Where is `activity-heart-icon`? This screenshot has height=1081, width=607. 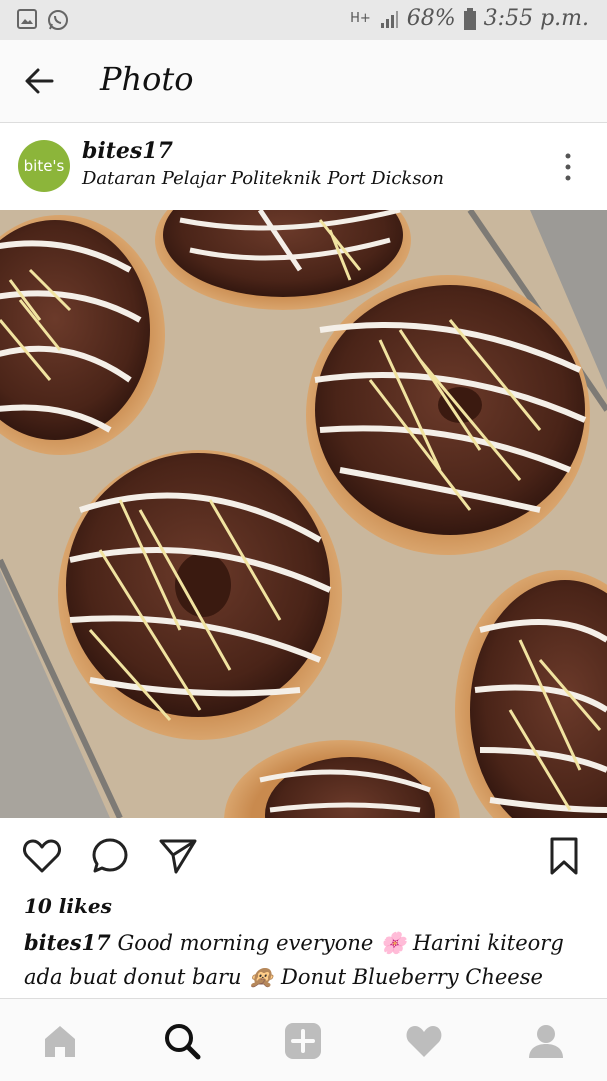
activity-heart-icon is located at coordinates (424, 1041).